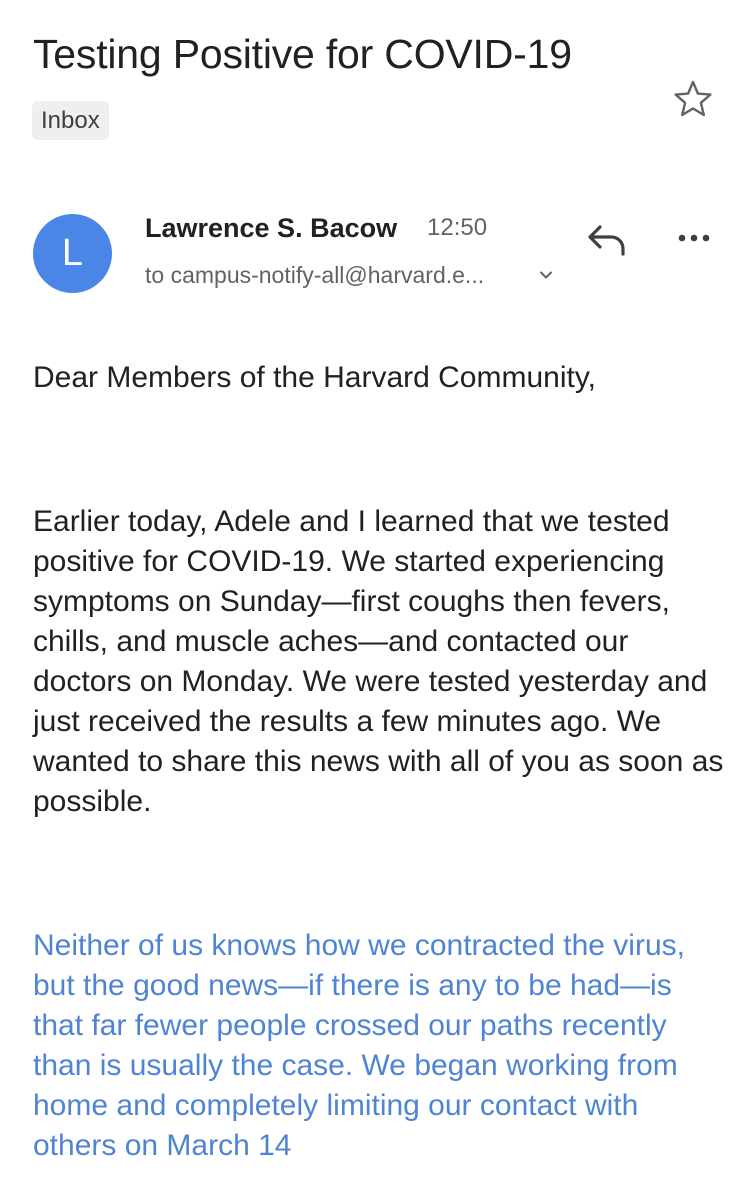 The width and height of the screenshot is (750, 1195). What do you see at coordinates (314, 377) in the screenshot?
I see `email-greeting: Dear Members of the Harvard Community,` at bounding box center [314, 377].